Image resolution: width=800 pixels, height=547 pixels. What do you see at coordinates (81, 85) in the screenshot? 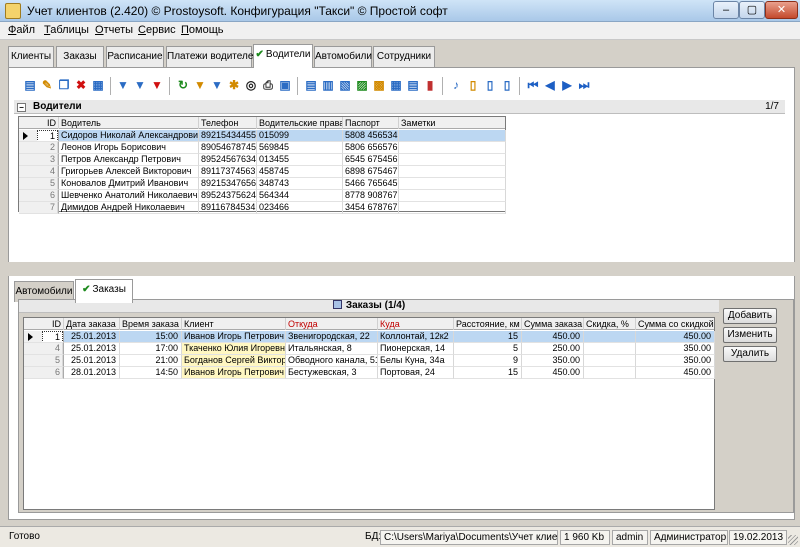
I see `delete-icon: ✖` at bounding box center [81, 85].